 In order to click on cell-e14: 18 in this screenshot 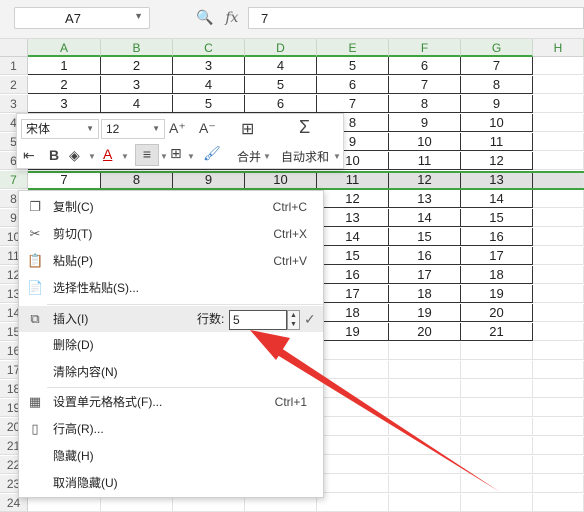, I will do `click(353, 313)`.